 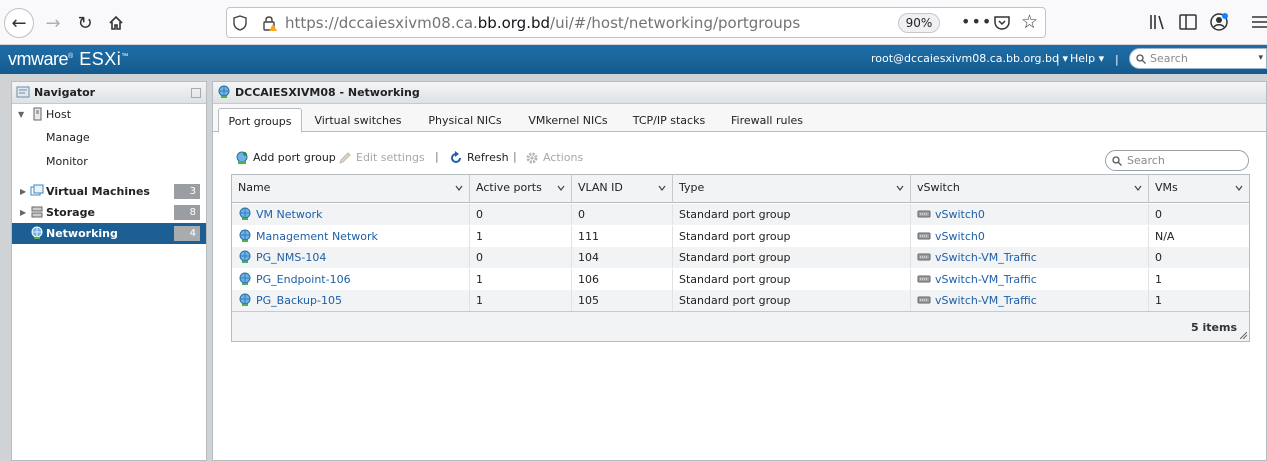 I want to click on bookmark-star-icon: ☆, so click(x=1029, y=22).